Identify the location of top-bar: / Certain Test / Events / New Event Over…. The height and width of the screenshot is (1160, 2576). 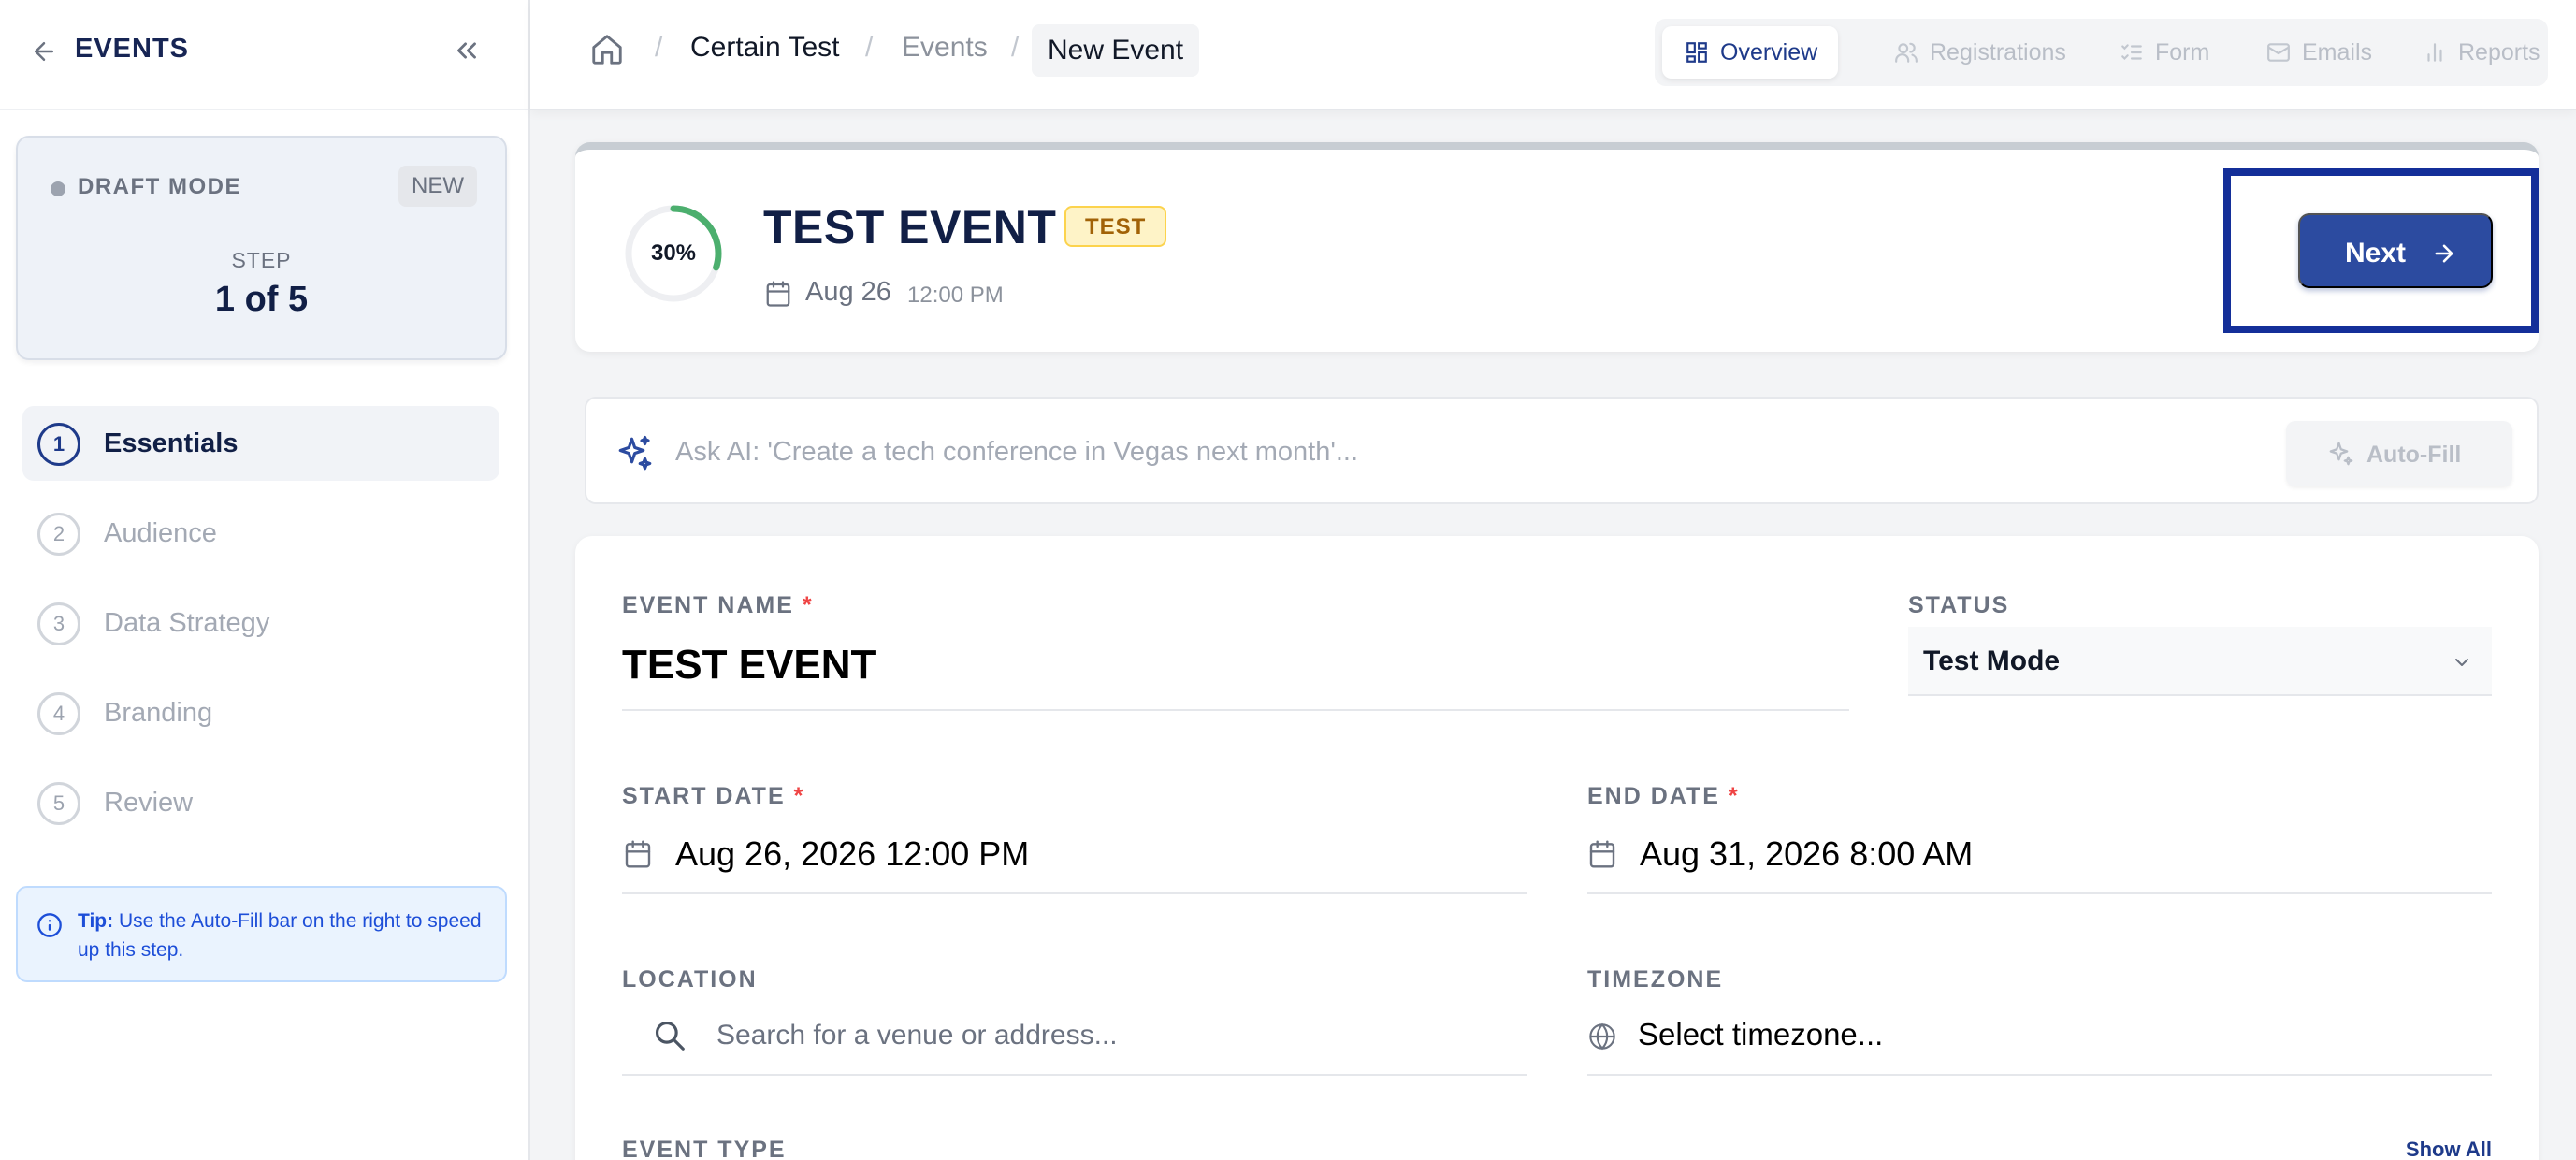
(1553, 55).